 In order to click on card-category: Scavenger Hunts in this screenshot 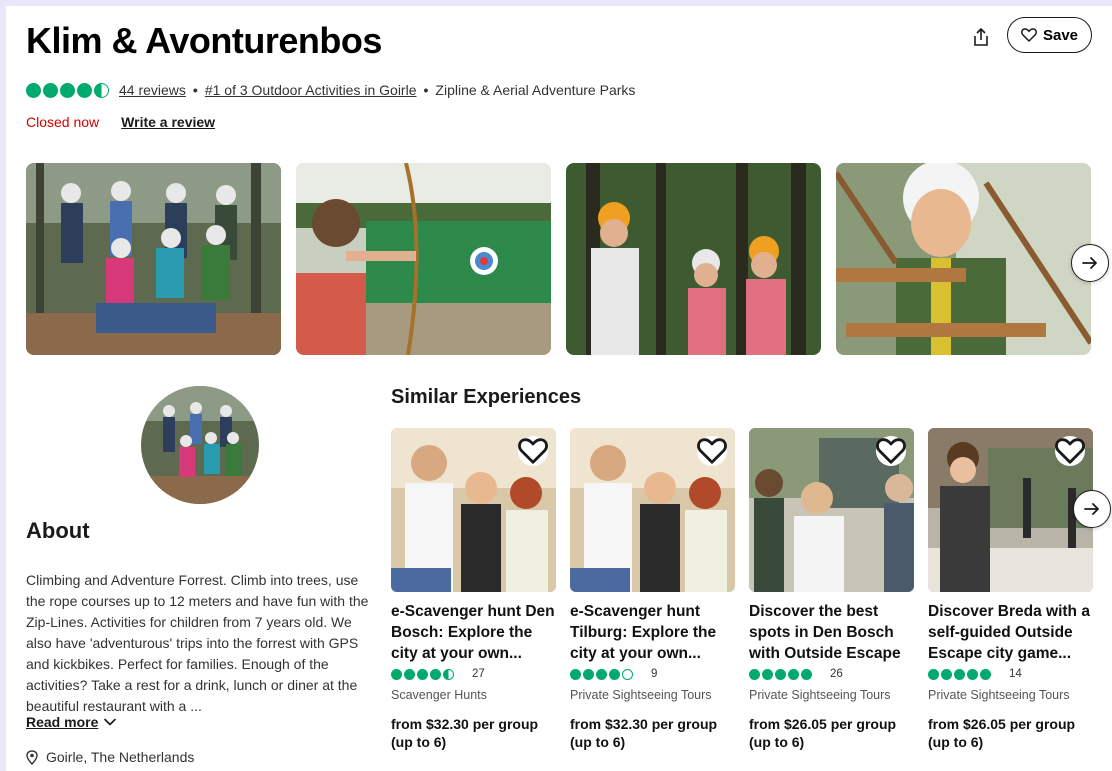, I will do `click(439, 695)`.